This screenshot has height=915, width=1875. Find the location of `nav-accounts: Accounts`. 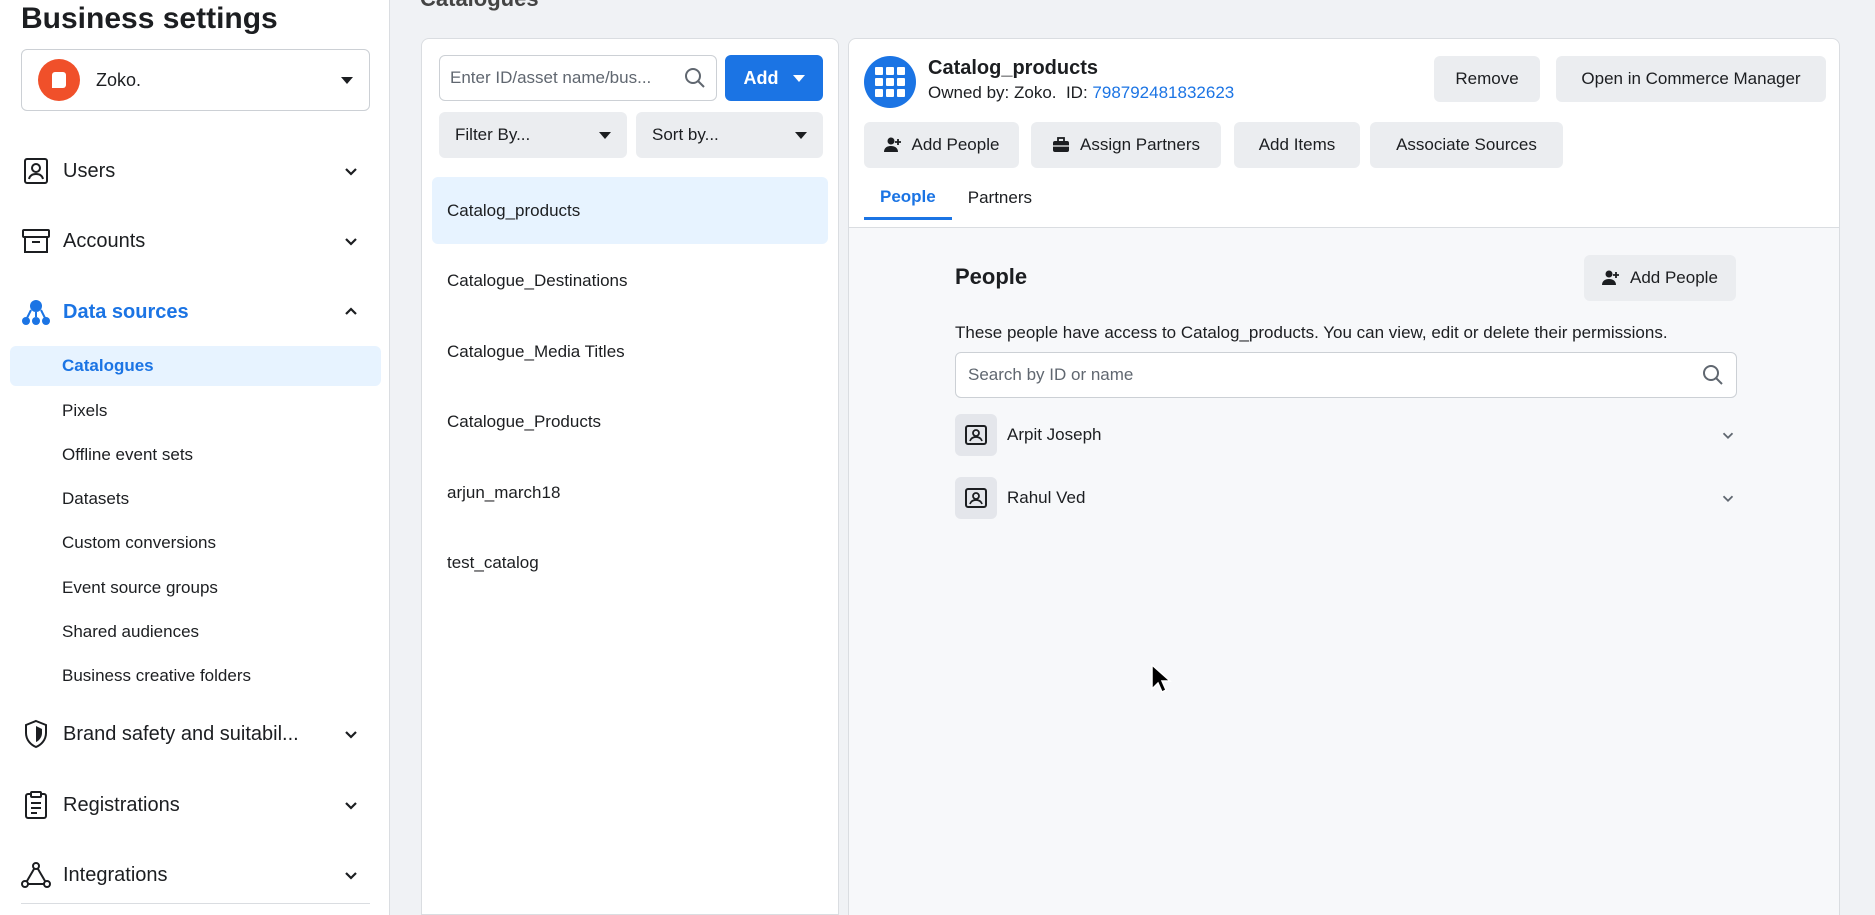

nav-accounts: Accounts is located at coordinates (191, 241).